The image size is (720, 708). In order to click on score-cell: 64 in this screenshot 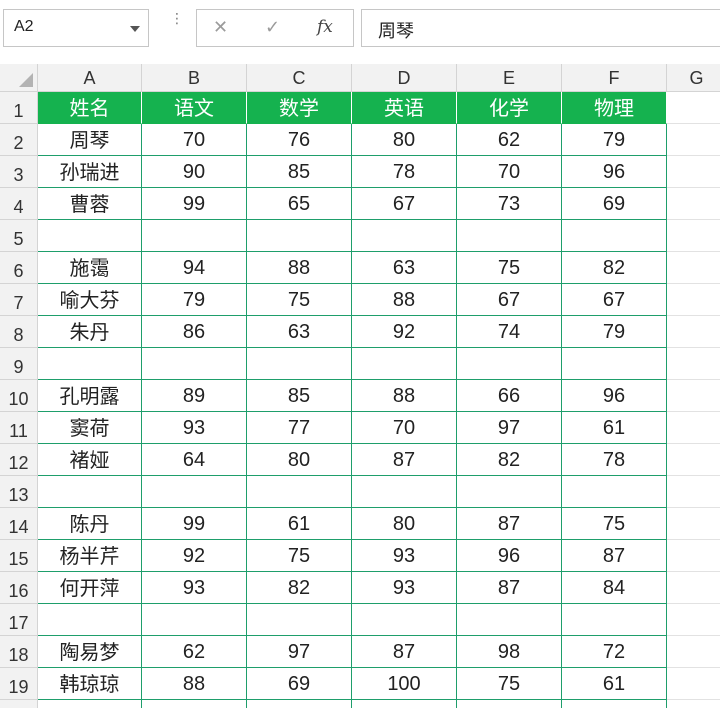, I will do `click(194, 460)`.